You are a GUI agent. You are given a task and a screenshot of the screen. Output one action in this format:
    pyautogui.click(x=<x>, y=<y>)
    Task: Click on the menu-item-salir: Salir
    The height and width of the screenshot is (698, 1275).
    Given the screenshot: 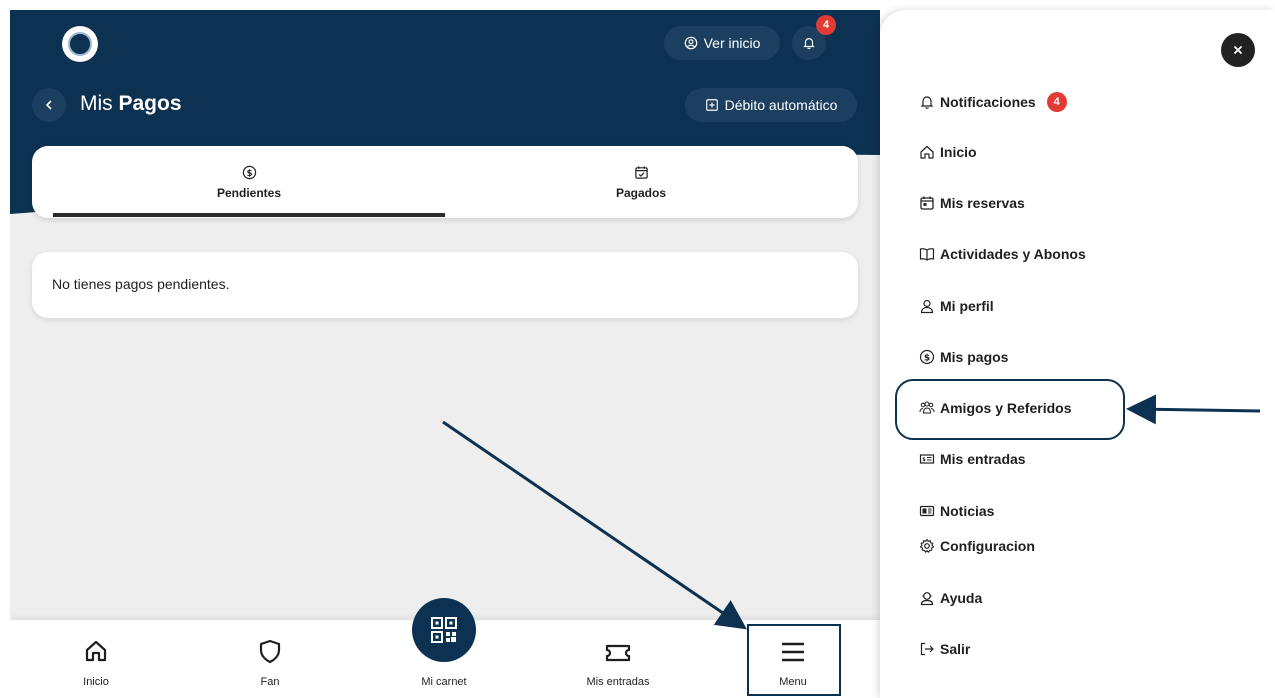 What is the action you would take?
    pyautogui.click(x=944, y=649)
    